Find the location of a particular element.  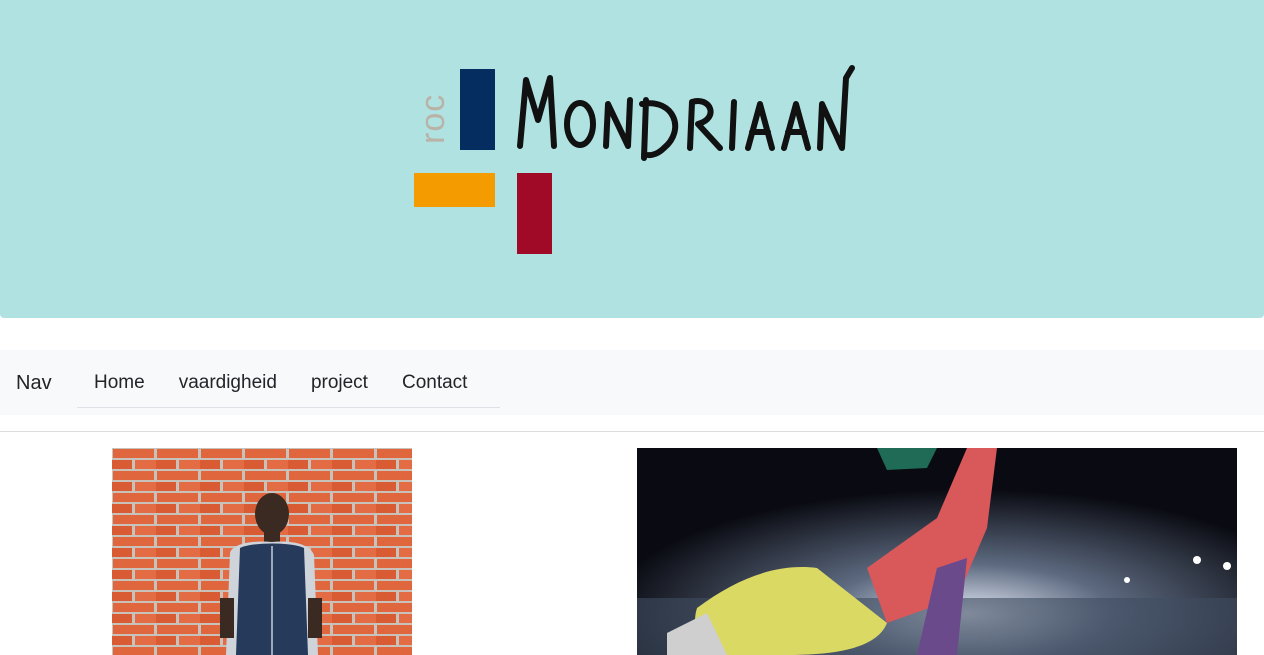

nav-tab-home: Home is located at coordinates (119, 385).